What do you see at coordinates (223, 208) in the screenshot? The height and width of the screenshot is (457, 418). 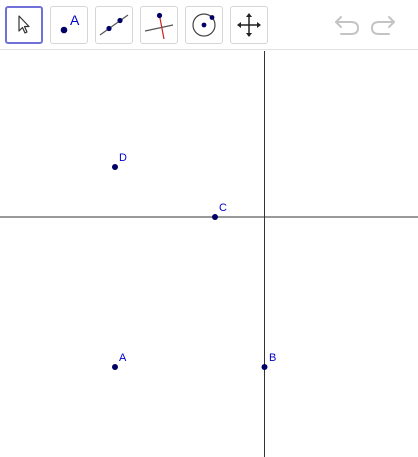 I see `point-c-label: C` at bounding box center [223, 208].